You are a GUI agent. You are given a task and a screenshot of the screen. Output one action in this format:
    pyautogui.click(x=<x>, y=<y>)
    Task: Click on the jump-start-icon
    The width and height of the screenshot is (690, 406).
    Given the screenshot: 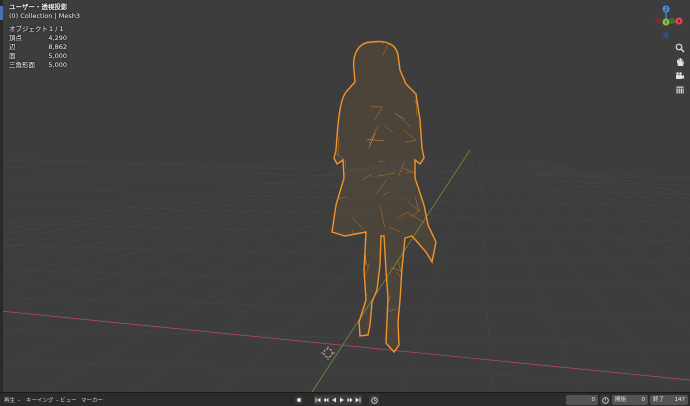 What is the action you would take?
    pyautogui.click(x=318, y=400)
    